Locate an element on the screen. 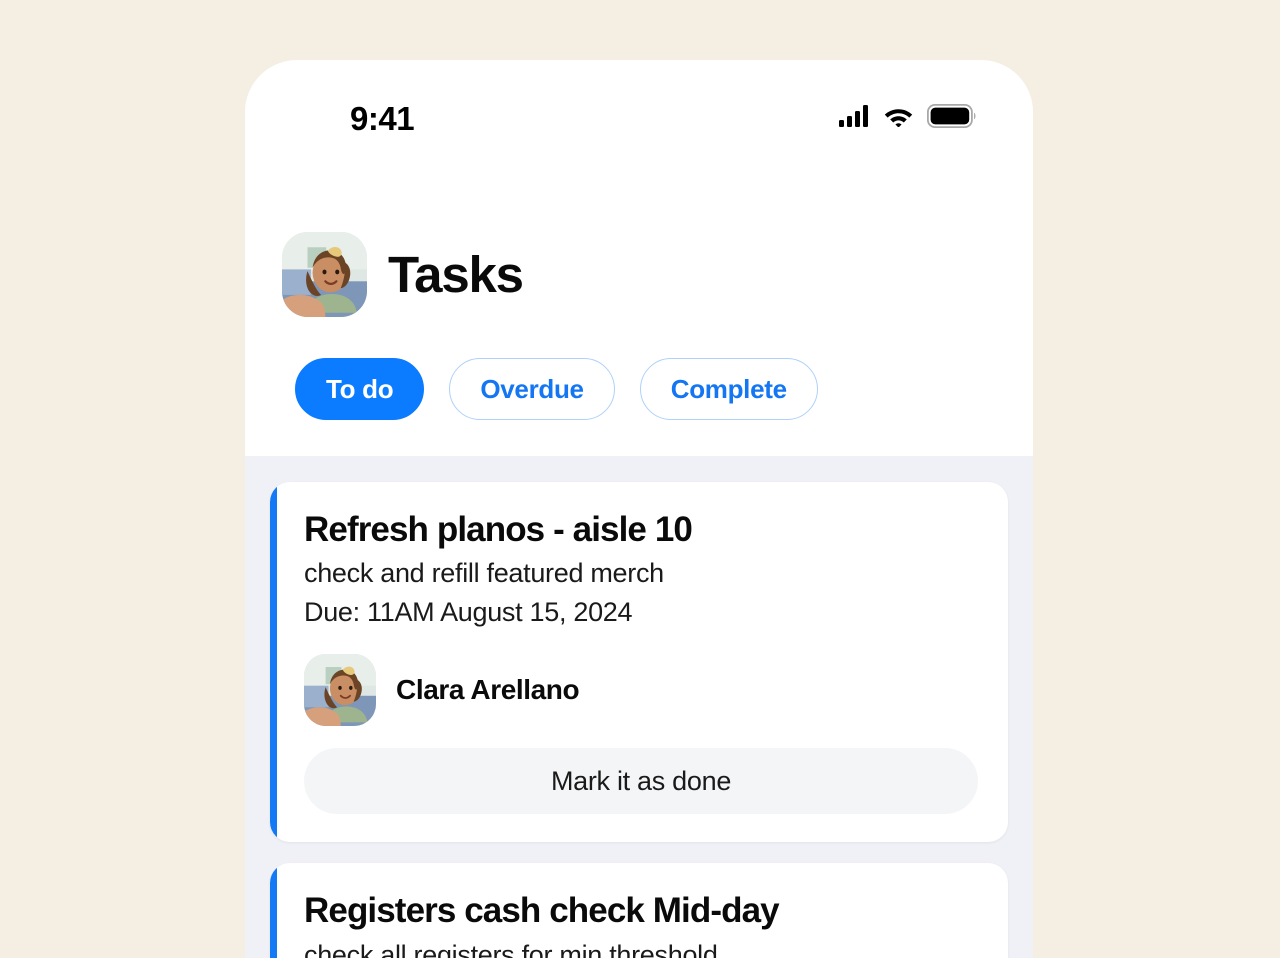 The image size is (1280, 958). status-bar: 9:41 is located at coordinates (639, 103).